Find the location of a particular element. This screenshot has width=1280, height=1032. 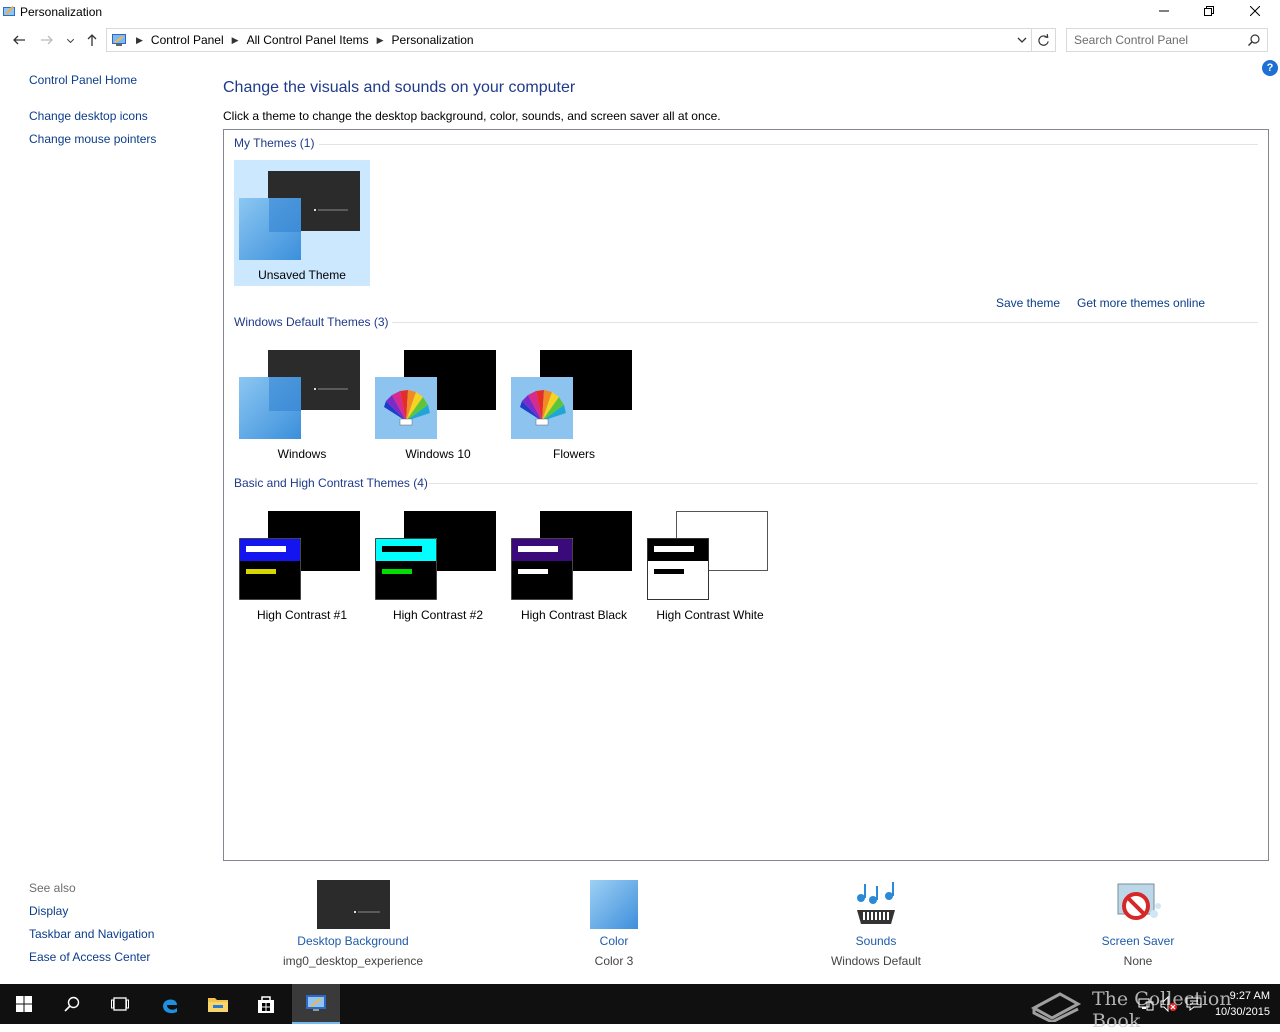

windows-logo-icon is located at coordinates (24, 1004).